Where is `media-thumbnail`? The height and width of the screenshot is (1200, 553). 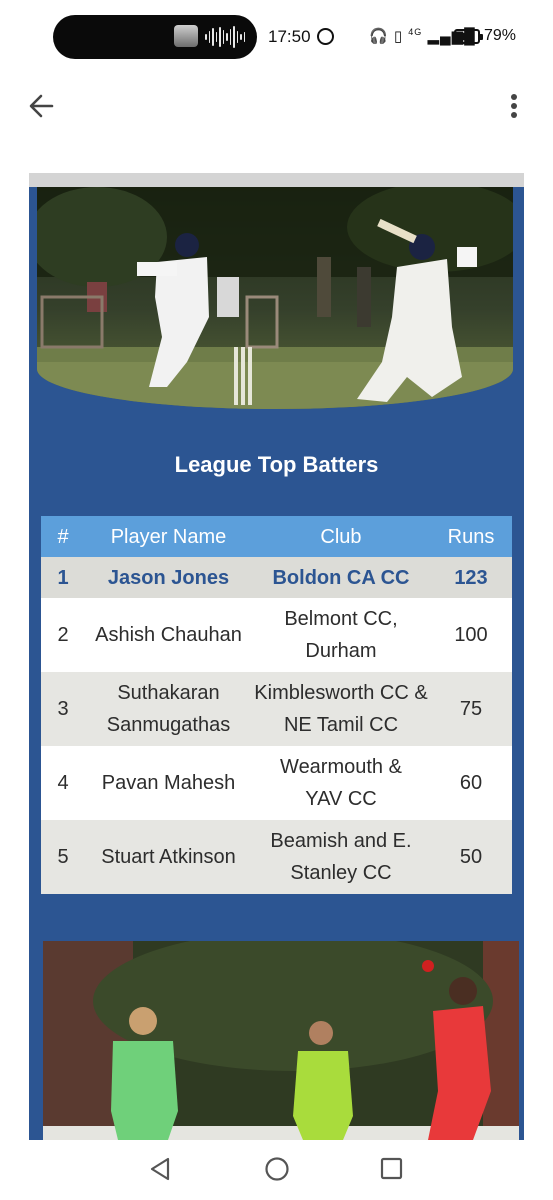 media-thumbnail is located at coordinates (186, 36).